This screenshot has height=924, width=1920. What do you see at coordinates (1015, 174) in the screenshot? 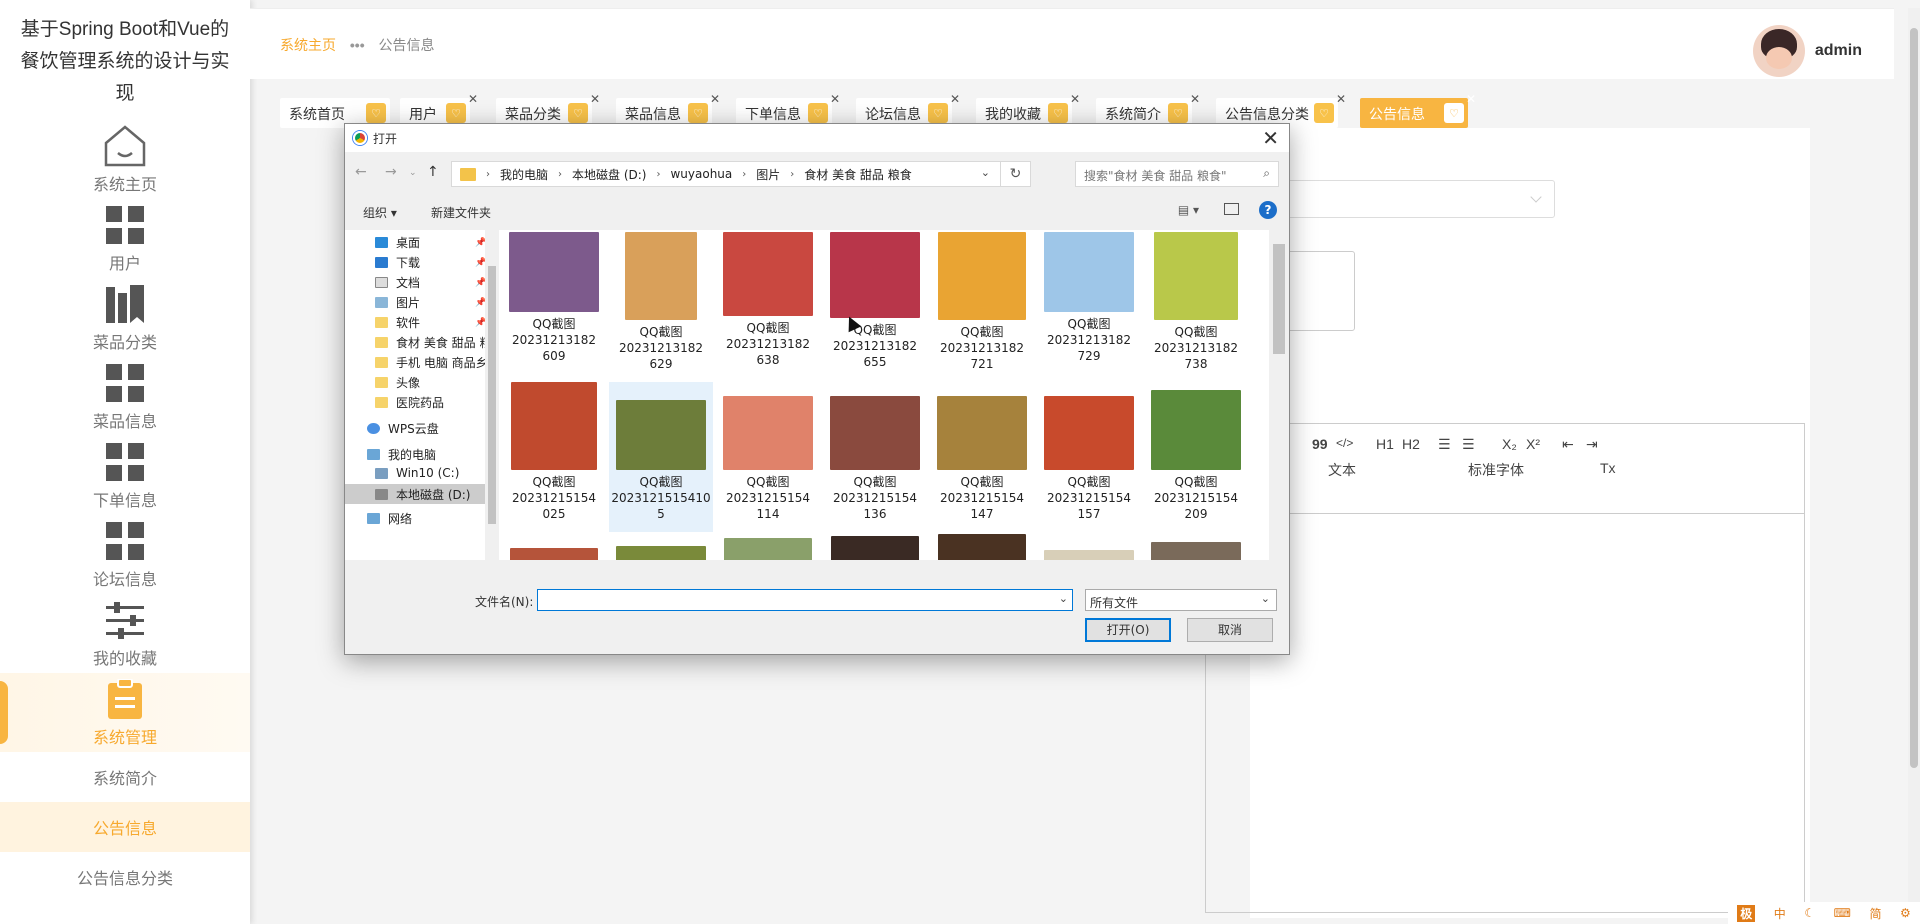
I see `refresh-icon: ↻` at bounding box center [1015, 174].